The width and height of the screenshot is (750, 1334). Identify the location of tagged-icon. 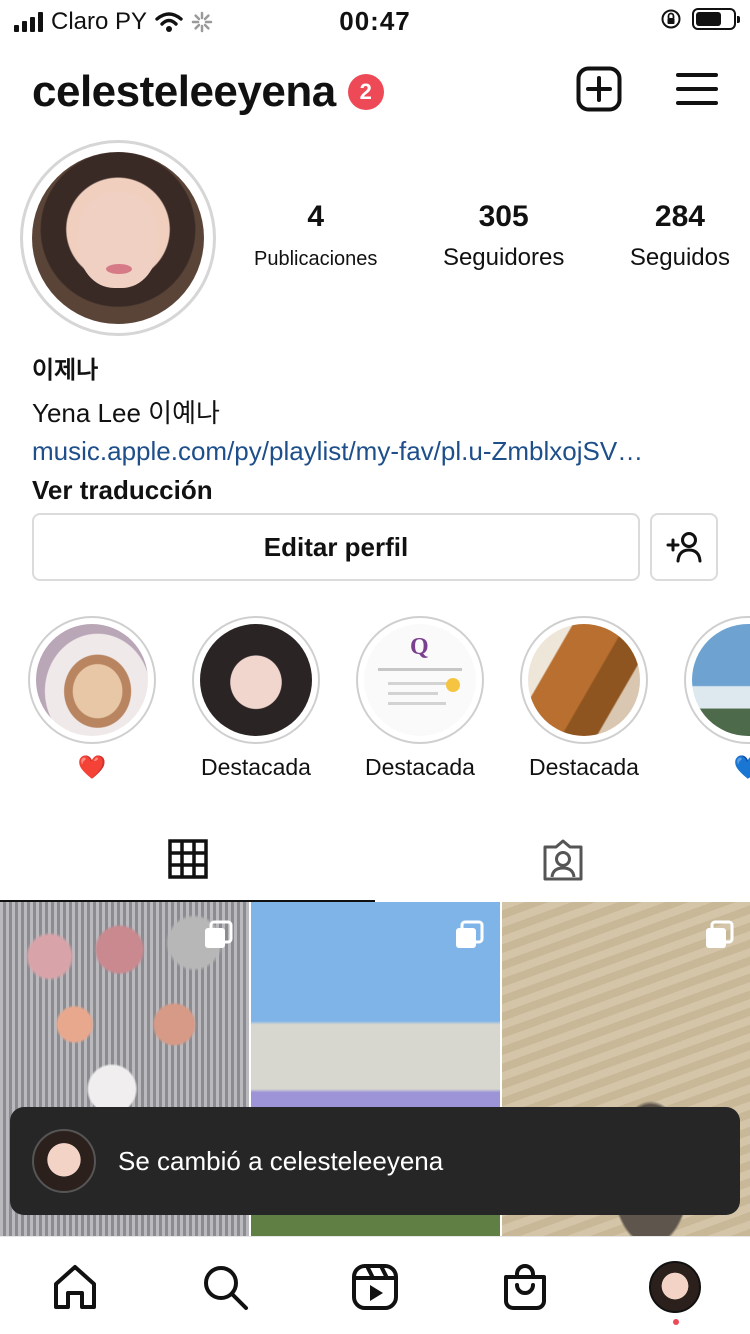
(562, 860).